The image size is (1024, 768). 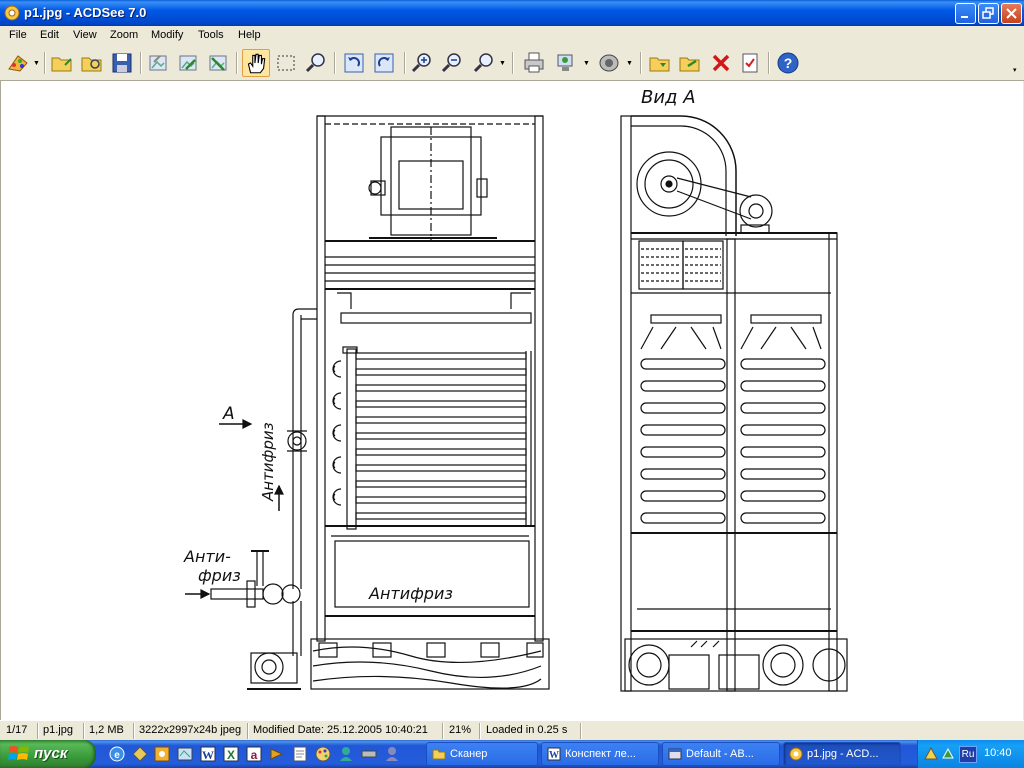 What do you see at coordinates (51, 753) in the screenshot?
I see `start-label: пуск` at bounding box center [51, 753].